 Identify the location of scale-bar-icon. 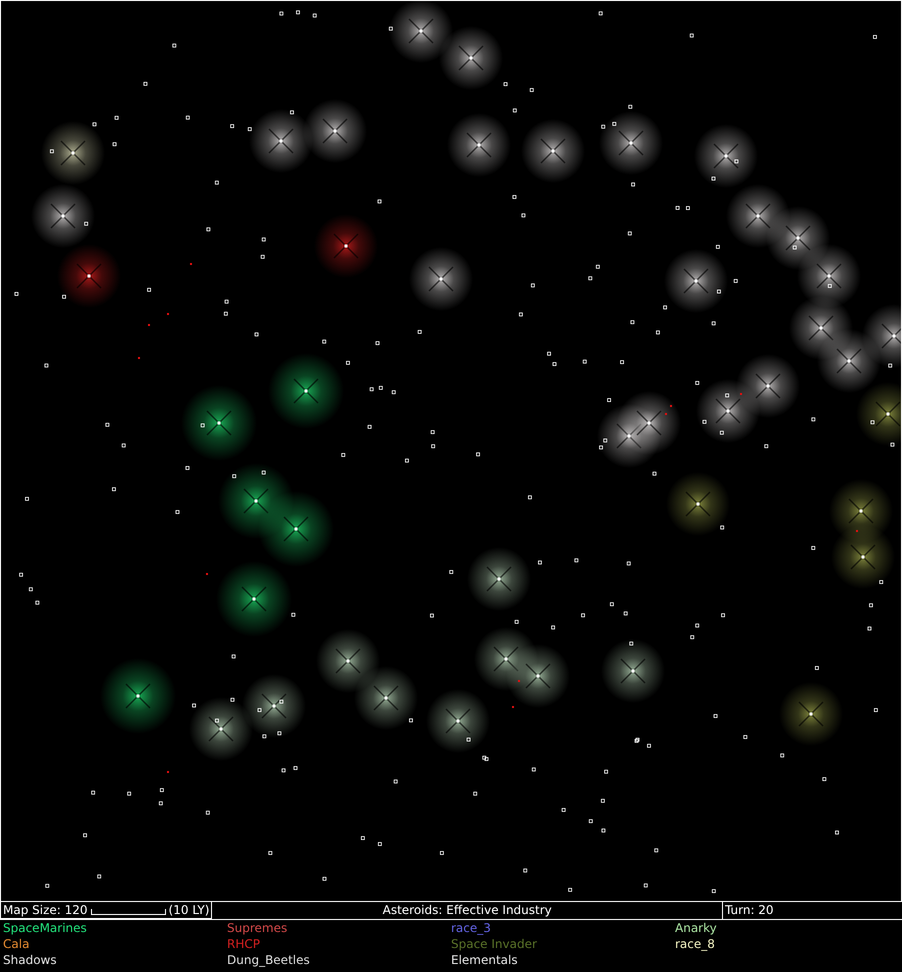
(128, 911).